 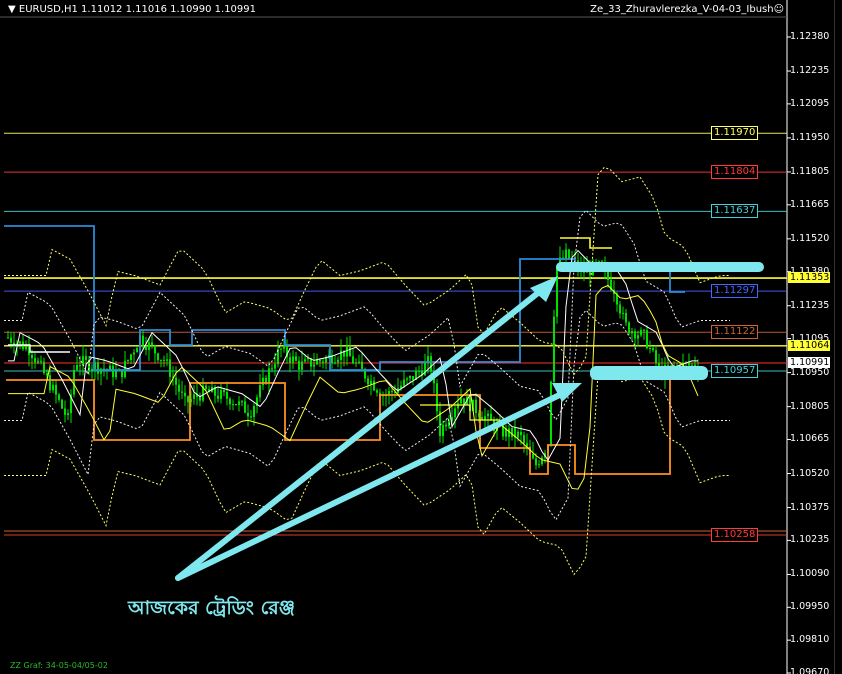 I want to click on price-axis-label: 1.10665, so click(x=810, y=439).